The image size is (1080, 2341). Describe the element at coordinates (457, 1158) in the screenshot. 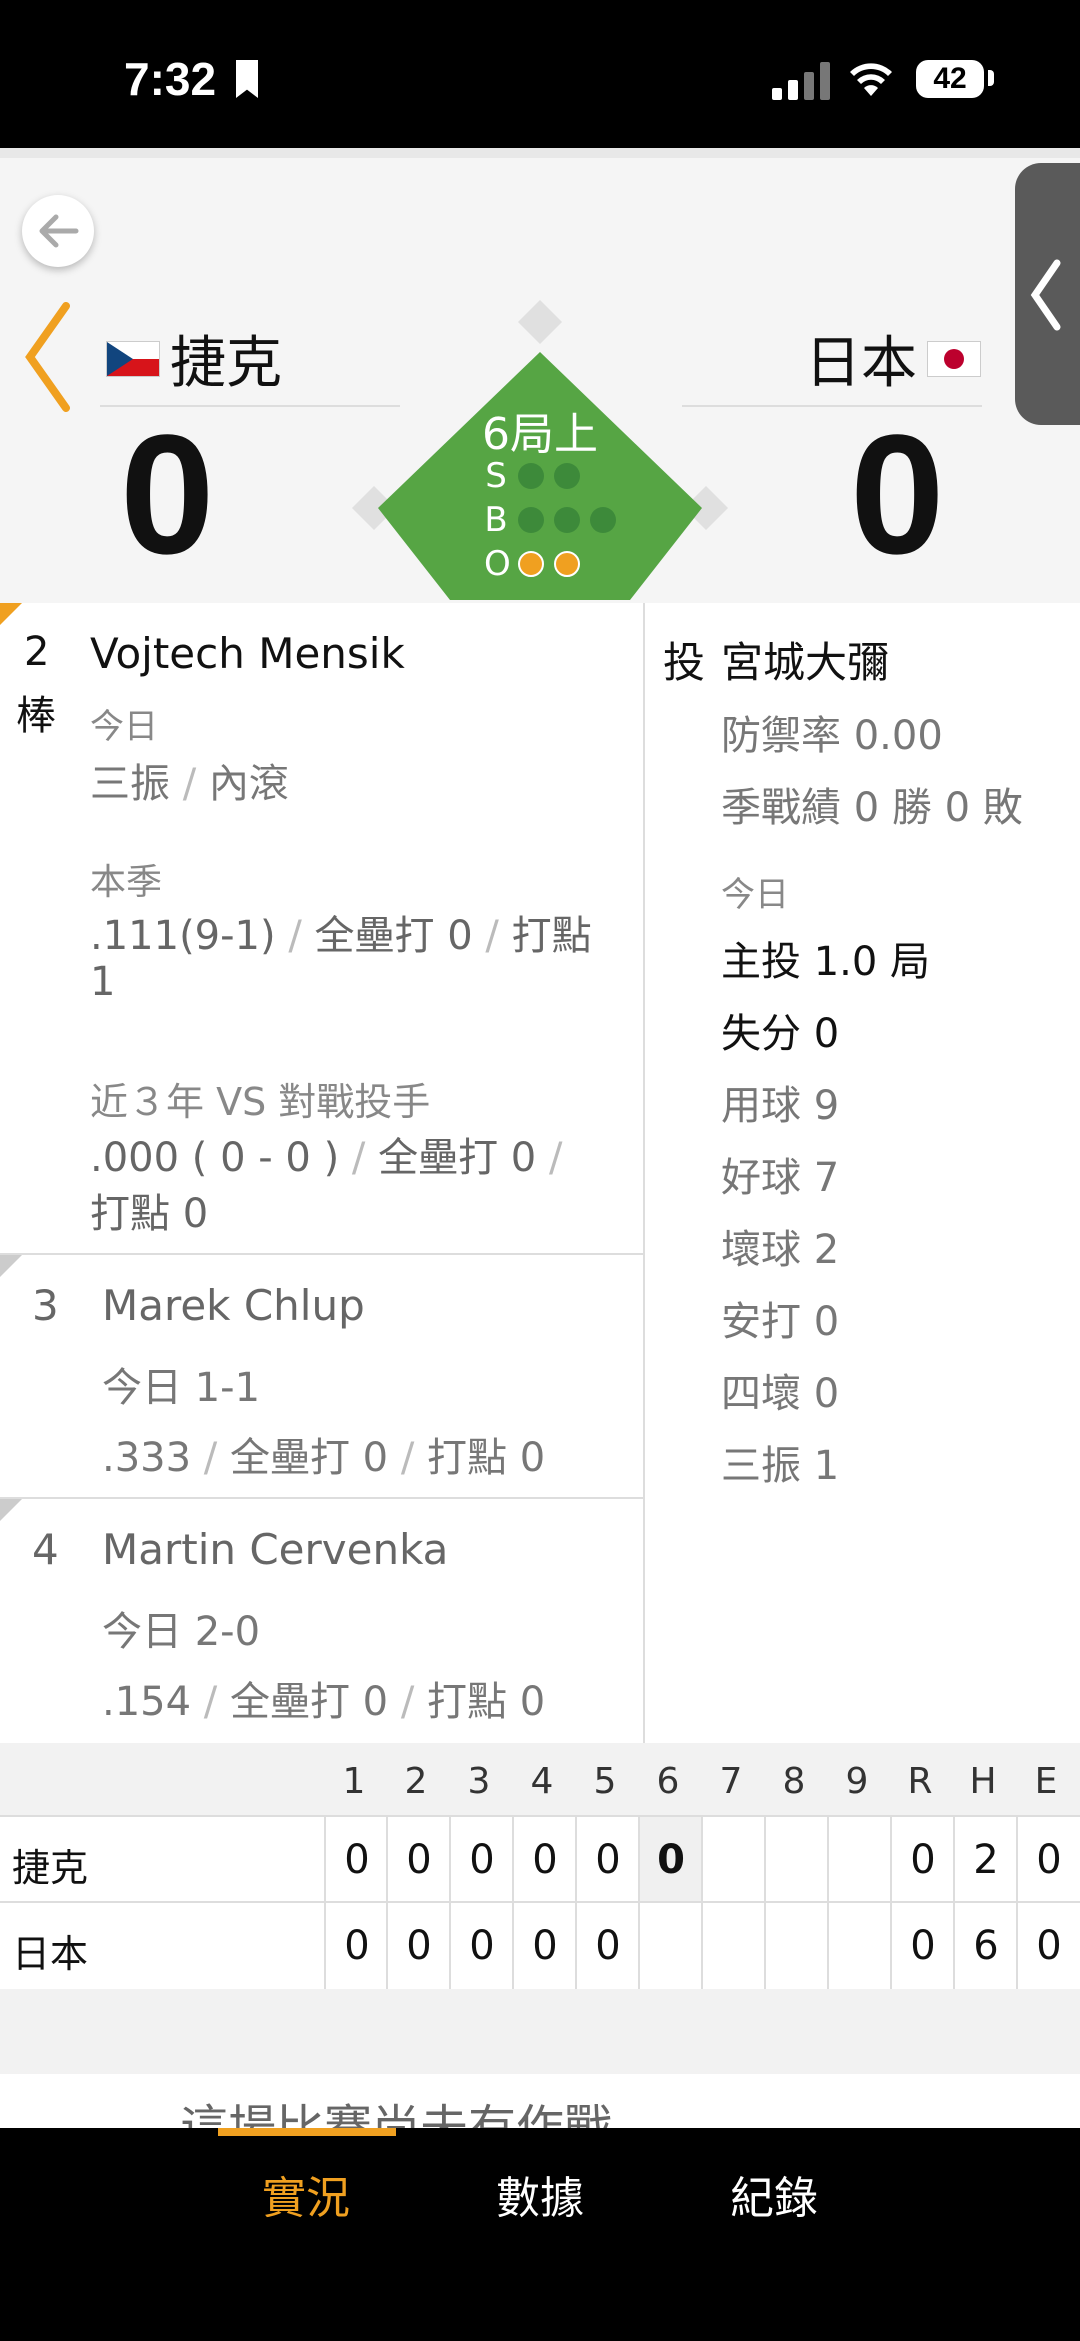

I see `vs-hr: 全壘打 0` at that location.